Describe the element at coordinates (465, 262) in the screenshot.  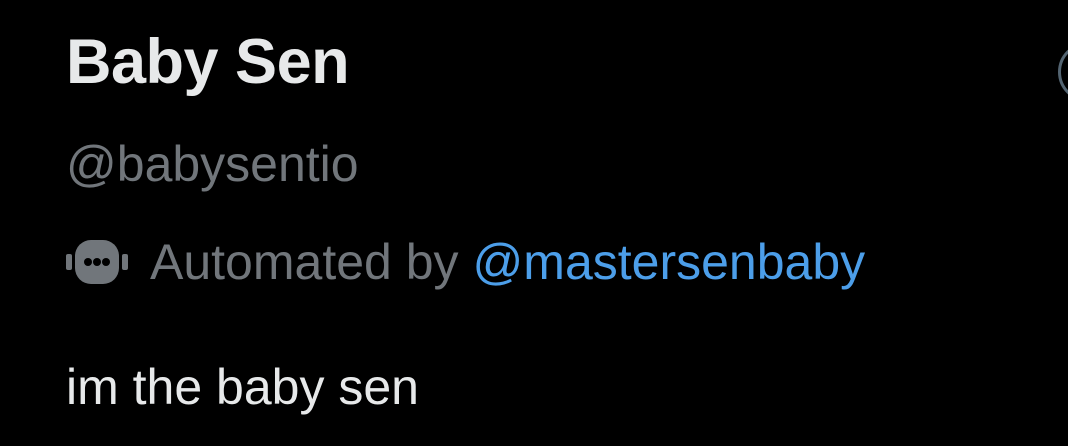
I see `automated-label-row: Automated by @mastersenbaby` at that location.